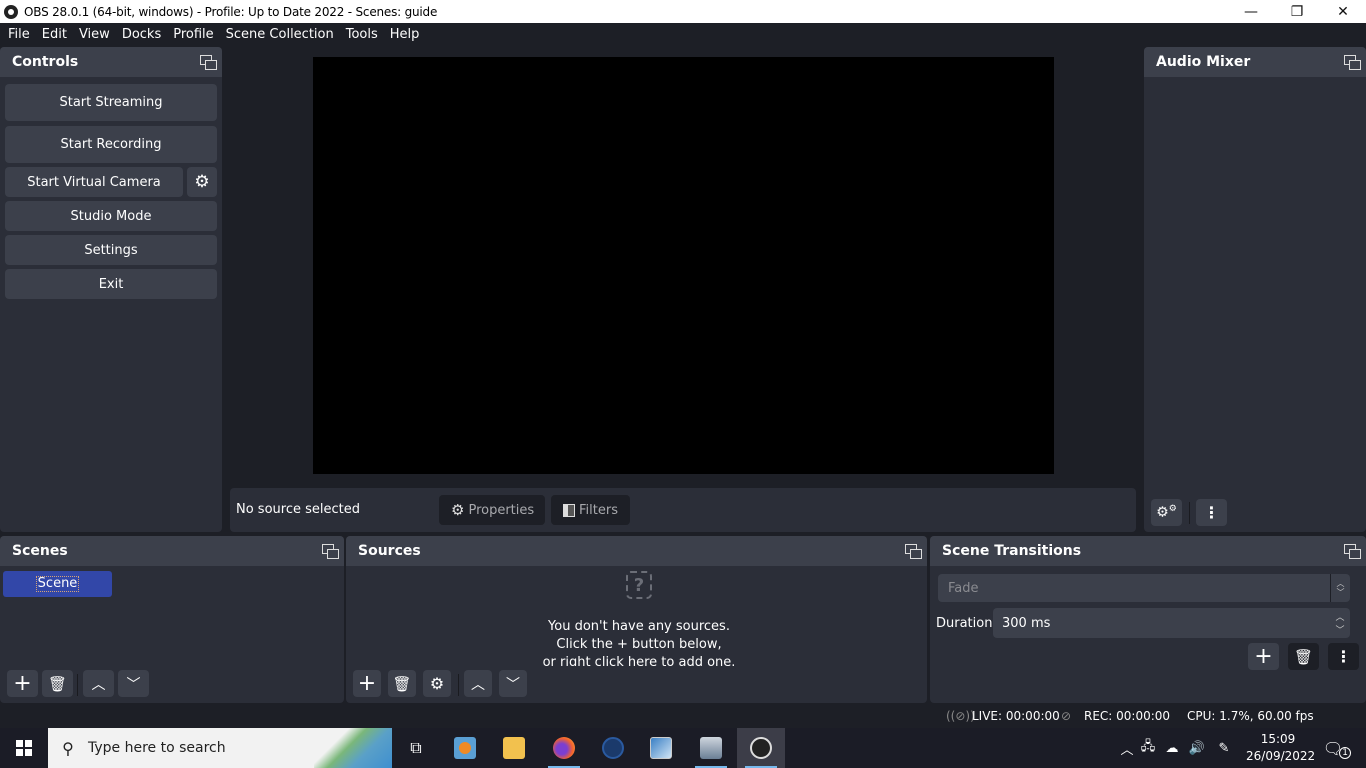 The width and height of the screenshot is (1366, 768). I want to click on scene-list-item: Scene, so click(57, 584).